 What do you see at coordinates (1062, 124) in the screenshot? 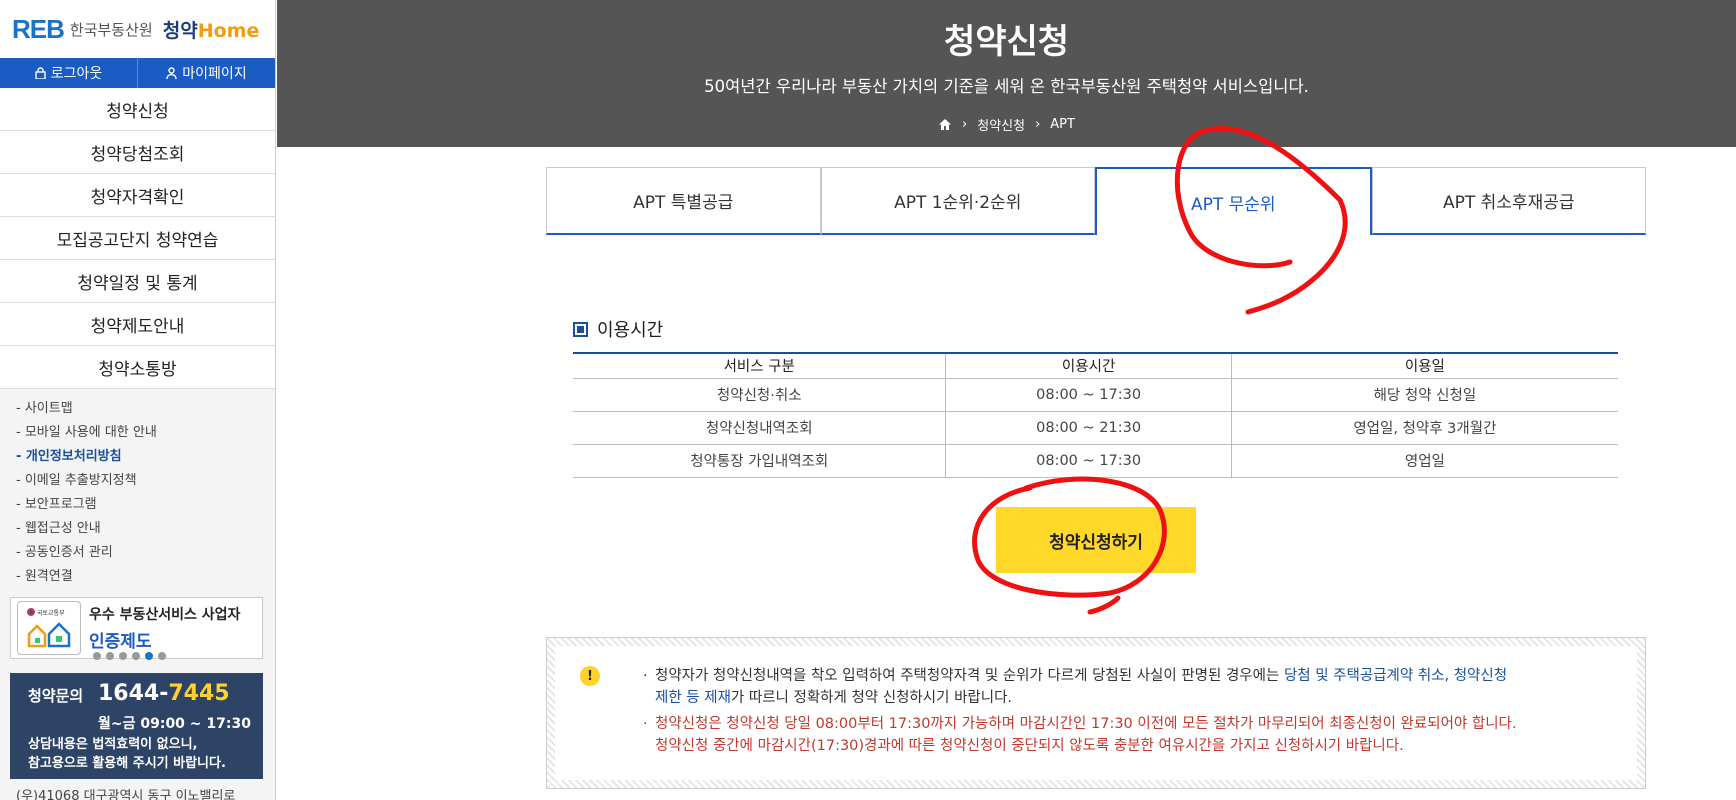
I see `breadcrumb-item: APT` at bounding box center [1062, 124].